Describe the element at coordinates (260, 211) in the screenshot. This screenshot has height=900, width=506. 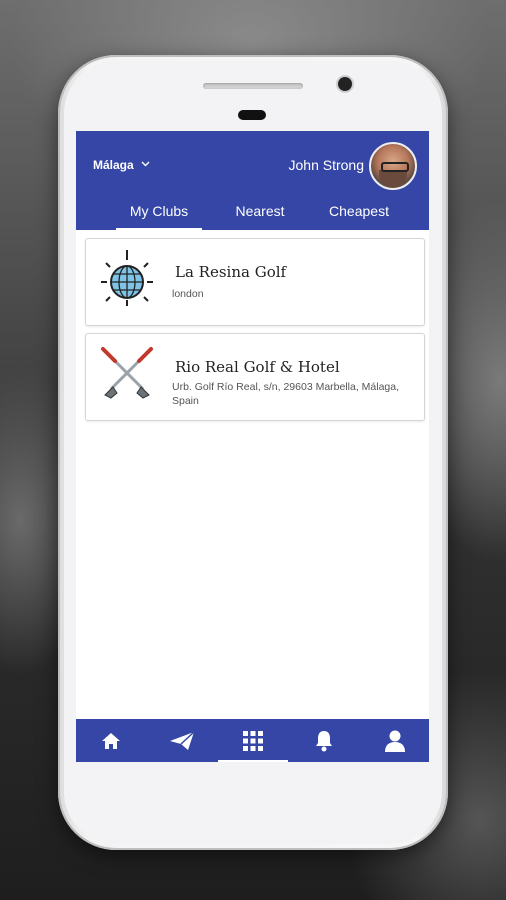
I see `tab-label: Nearest` at that location.